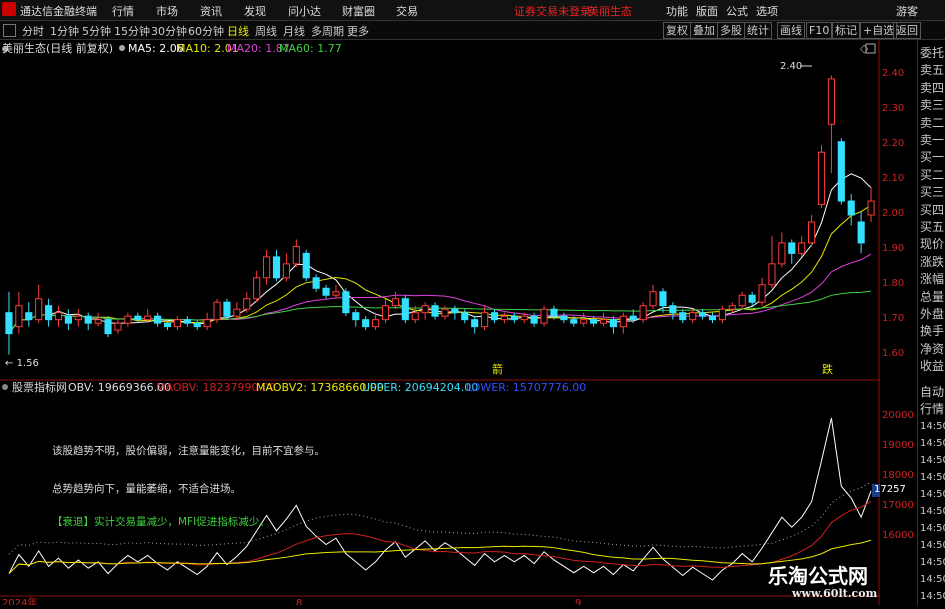  Describe the element at coordinates (64, 31) in the screenshot. I see `period-1min: 1分钟` at that location.